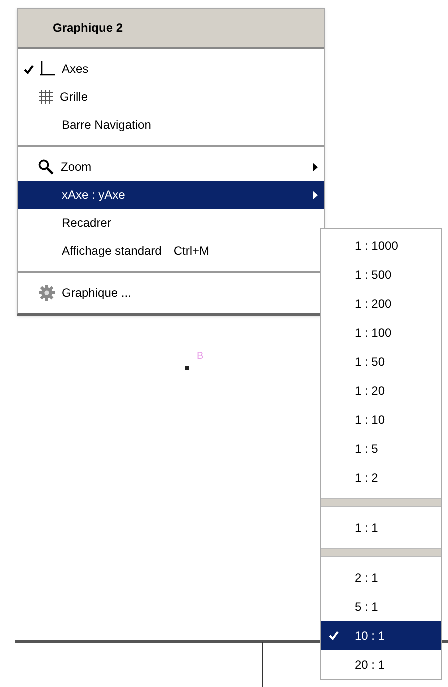 This screenshot has height=687, width=448. I want to click on menu-item: 1 : 10, so click(381, 419).